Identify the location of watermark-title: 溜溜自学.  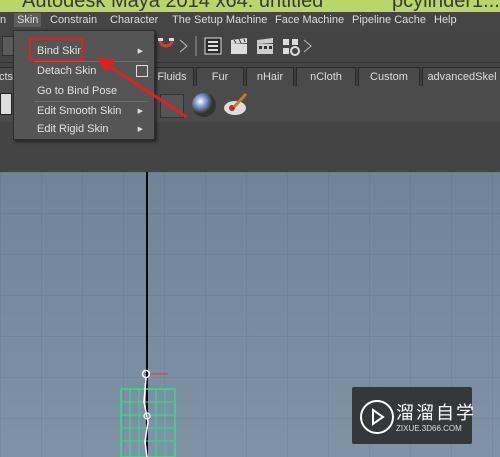
(436, 413).